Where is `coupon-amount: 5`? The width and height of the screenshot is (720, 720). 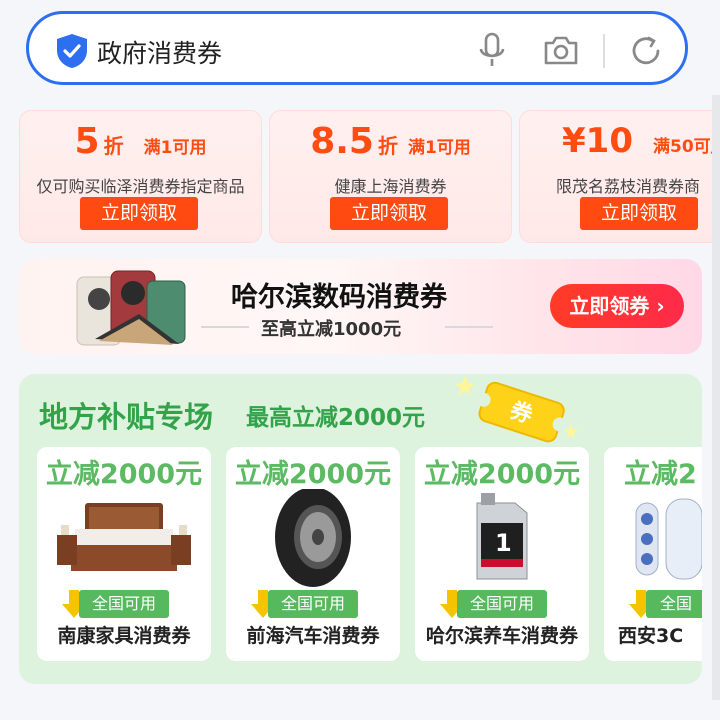
coupon-amount: 5 is located at coordinates (87, 141).